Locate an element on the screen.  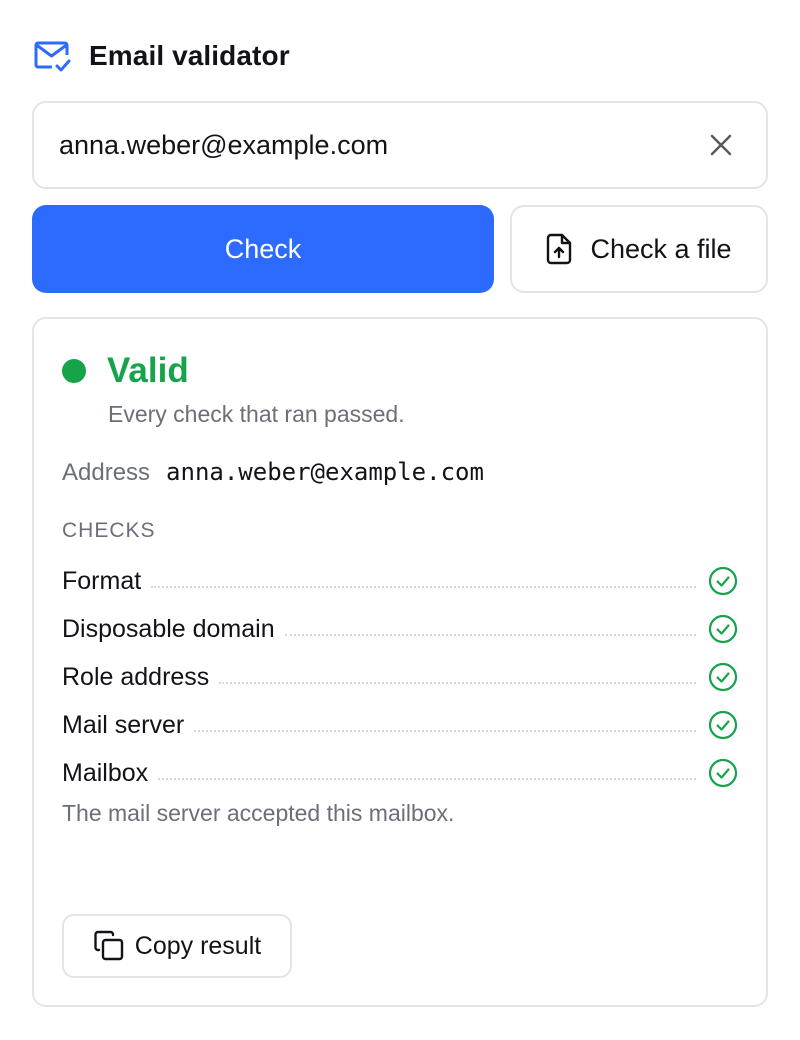
check-row-disposable-domain: Disposable domain is located at coordinates (400, 629).